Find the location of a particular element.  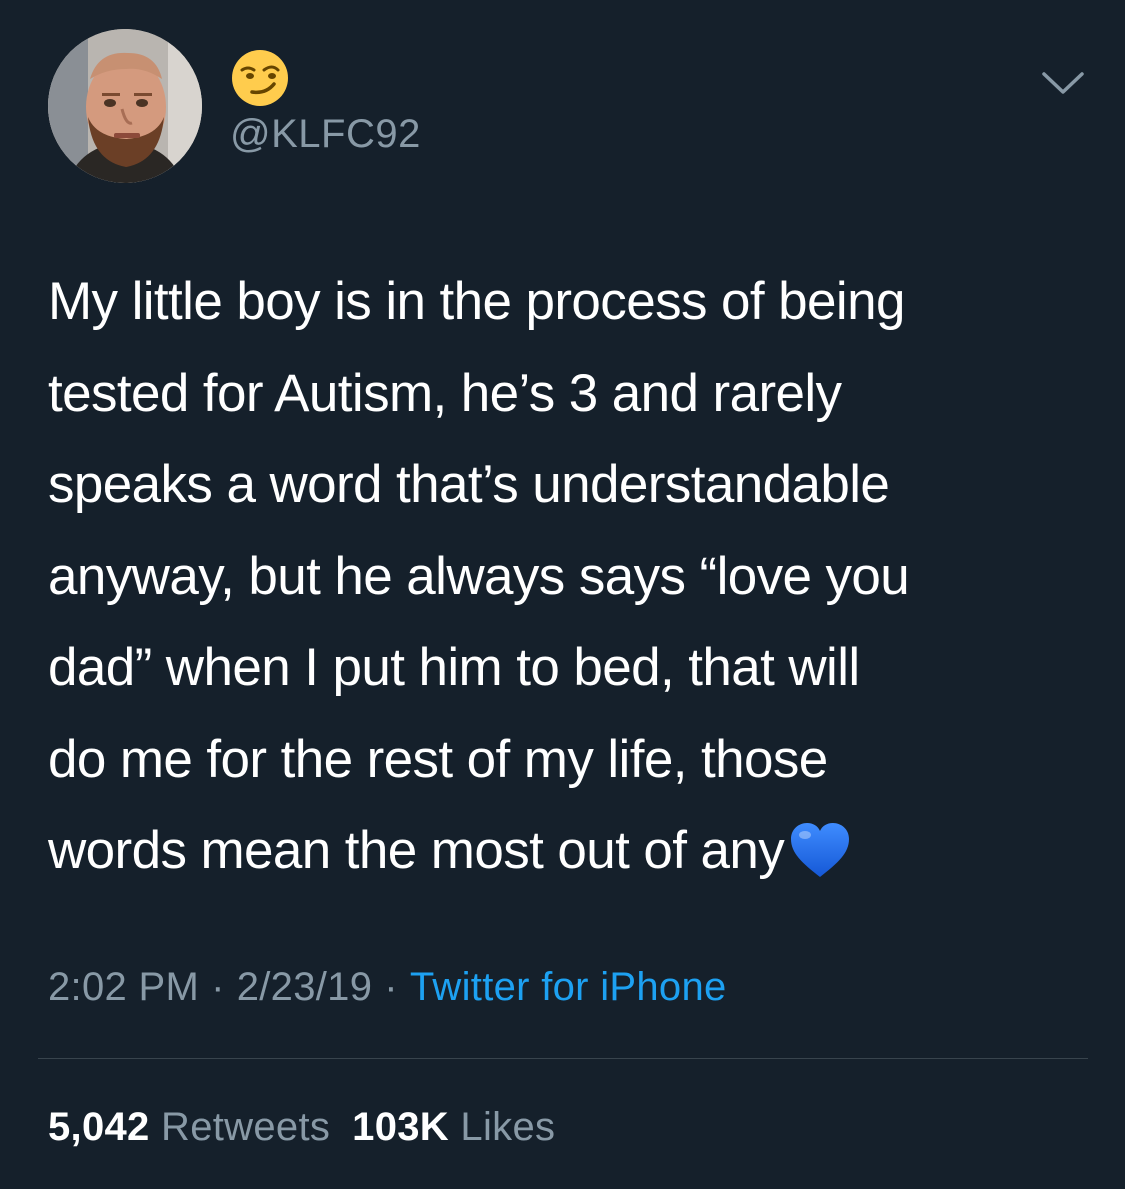

tweet-source-link: Twitter for iPhone is located at coordinates (568, 987).